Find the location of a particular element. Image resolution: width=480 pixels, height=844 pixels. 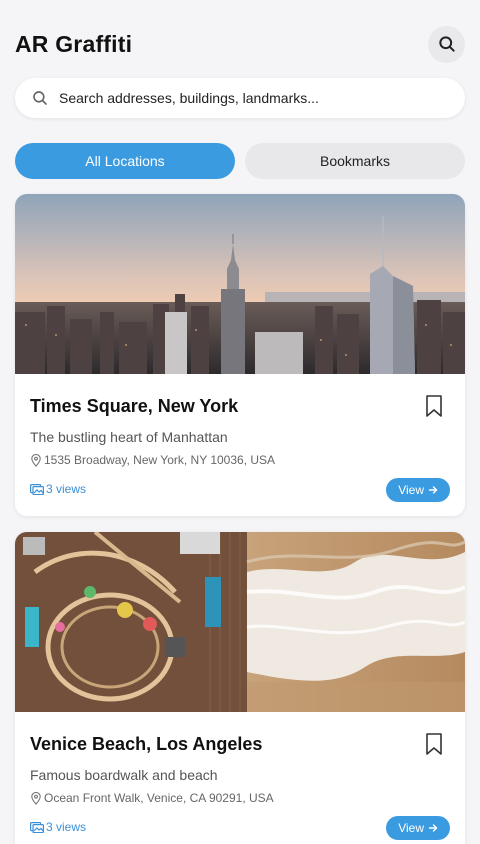

tab-bar: All Locations Bookmarks is located at coordinates (240, 161).